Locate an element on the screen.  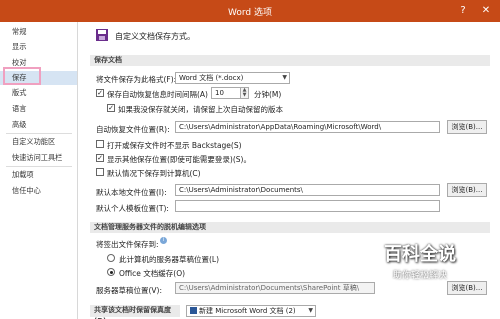
radio-office-cache-label: Office 文档缓存(O) is located at coordinates (152, 273).